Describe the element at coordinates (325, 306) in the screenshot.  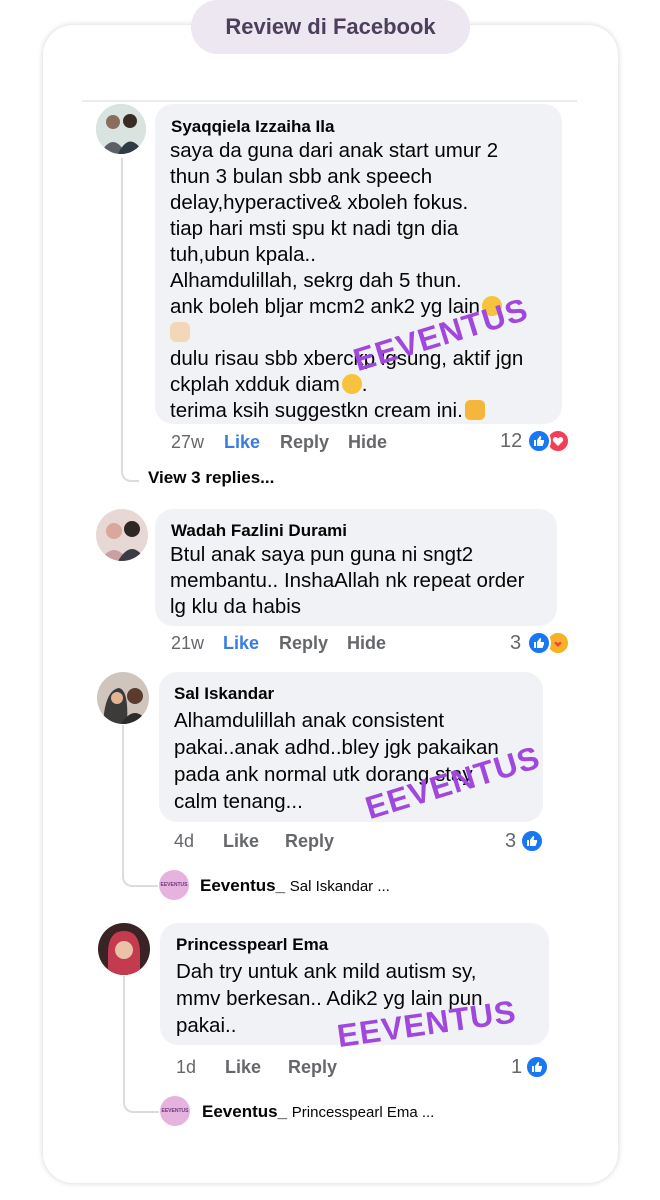
I see `comment-line: ank boleh bljar mcm2 ank2 yg lain` at that location.